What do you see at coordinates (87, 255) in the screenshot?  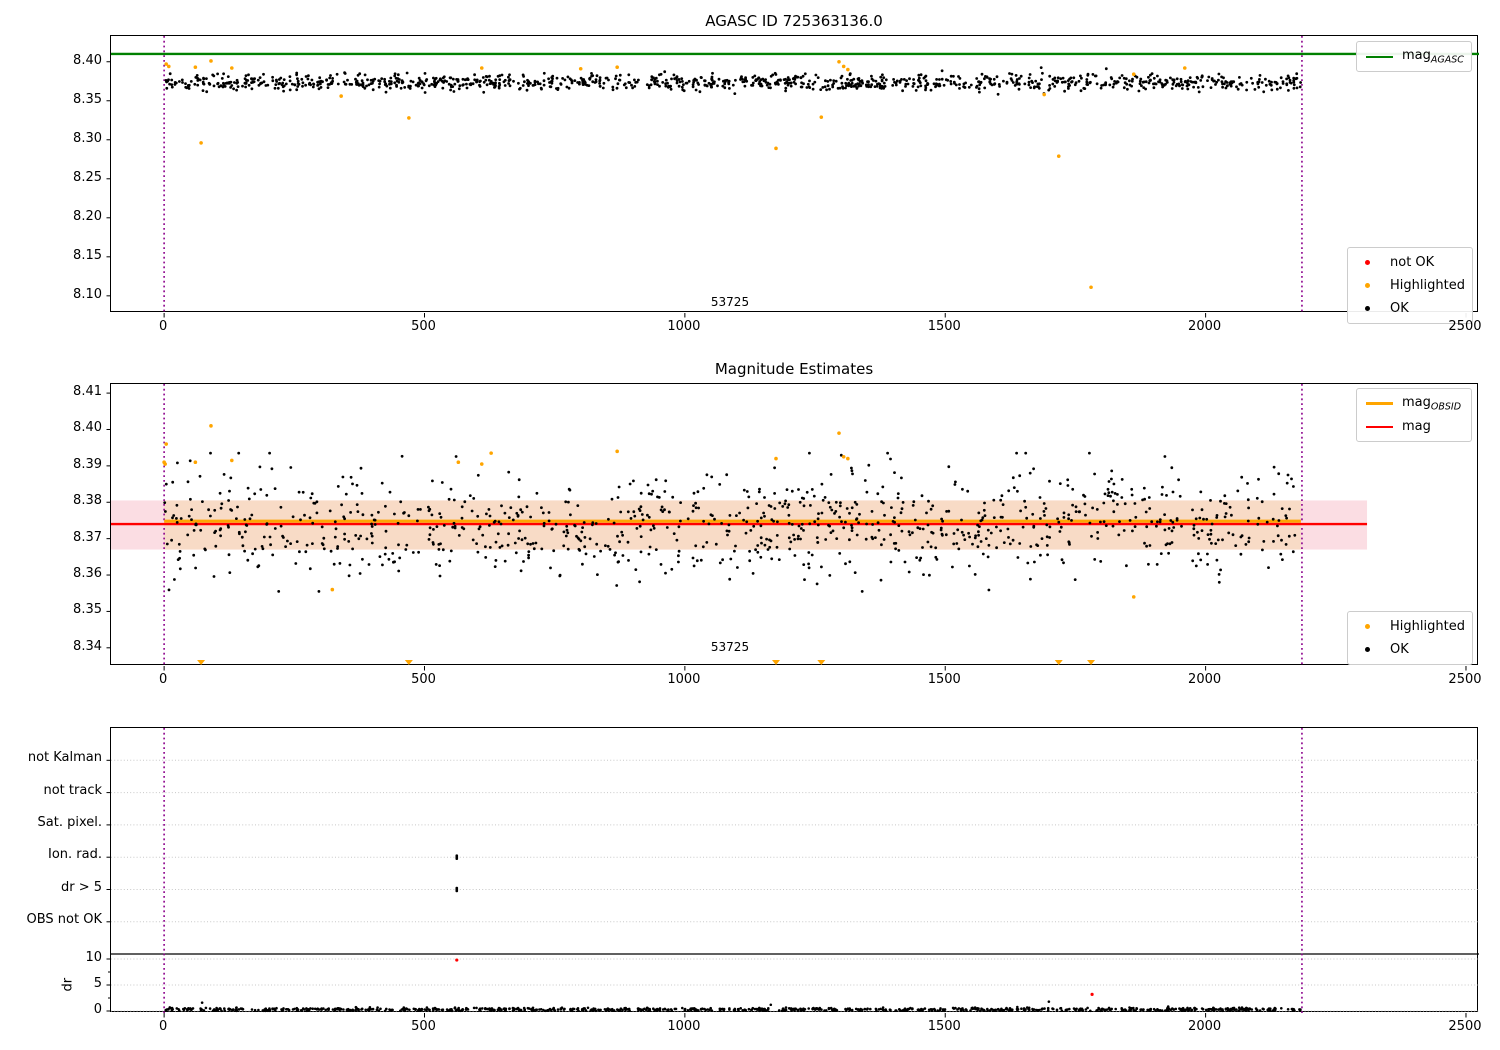 I see `y-tick-label: 8.15` at bounding box center [87, 255].